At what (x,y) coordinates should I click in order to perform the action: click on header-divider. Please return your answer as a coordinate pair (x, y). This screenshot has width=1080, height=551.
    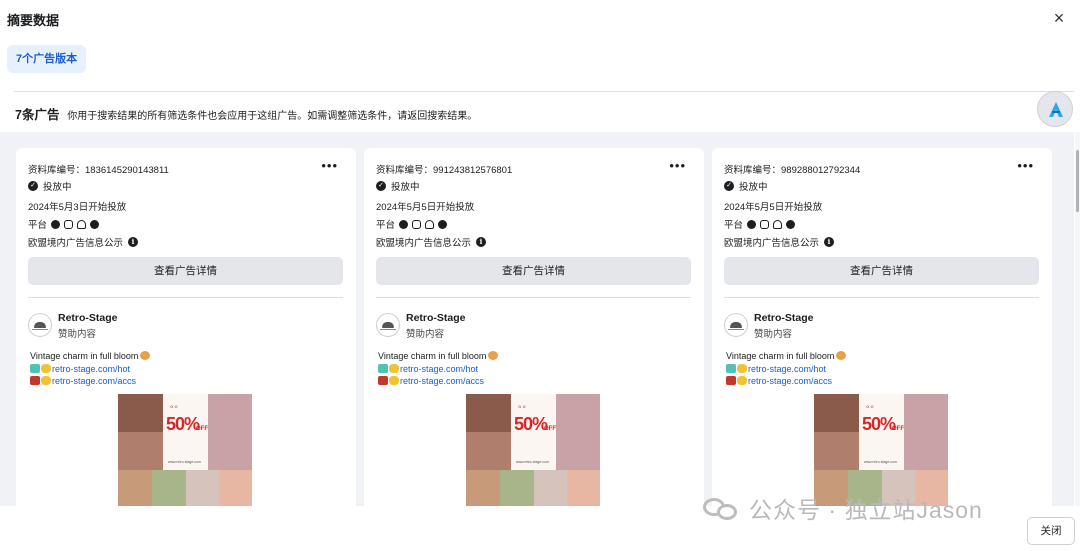
    Looking at the image, I should click on (544, 91).